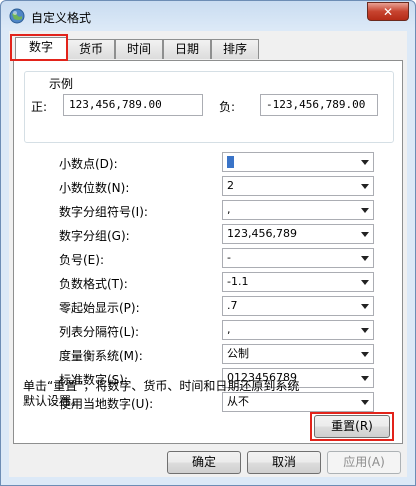  What do you see at coordinates (61, 18) in the screenshot?
I see `window-title: 自定义格式` at bounding box center [61, 18].